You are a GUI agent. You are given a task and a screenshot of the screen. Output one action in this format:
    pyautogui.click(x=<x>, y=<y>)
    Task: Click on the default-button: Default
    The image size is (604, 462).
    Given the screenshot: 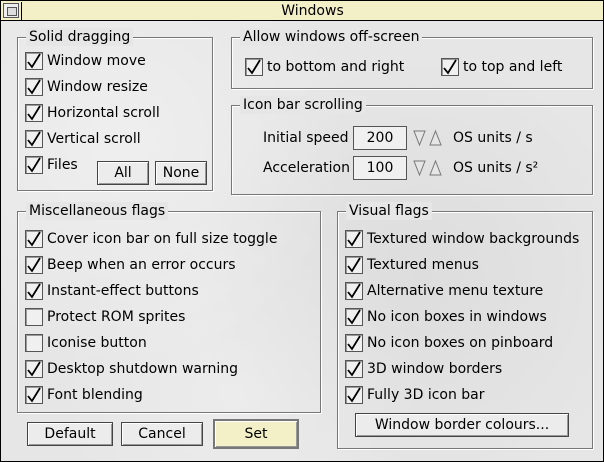 What is the action you would take?
    pyautogui.click(x=70, y=434)
    